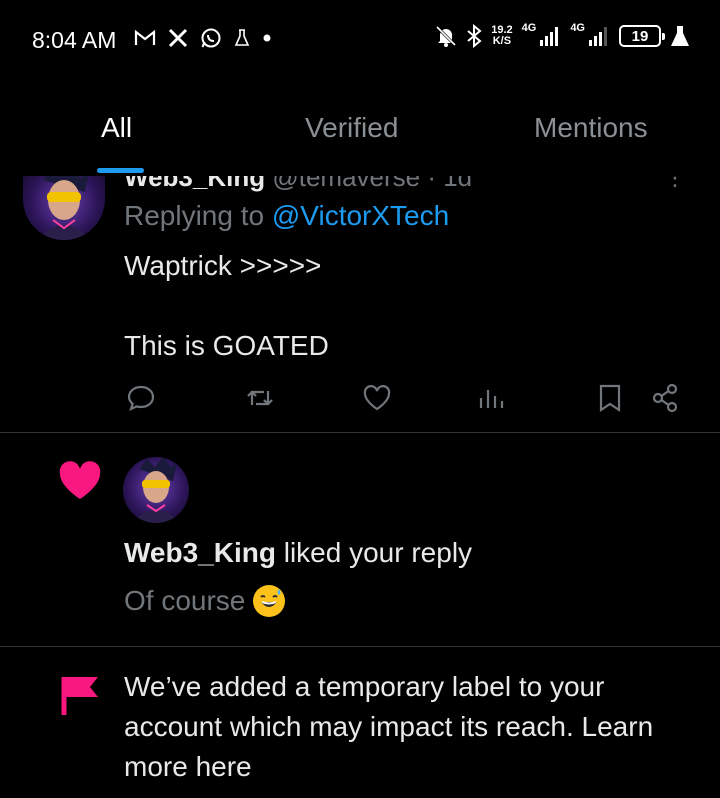  Describe the element at coordinates (120, 170) in the screenshot. I see `tab-indicator` at that location.